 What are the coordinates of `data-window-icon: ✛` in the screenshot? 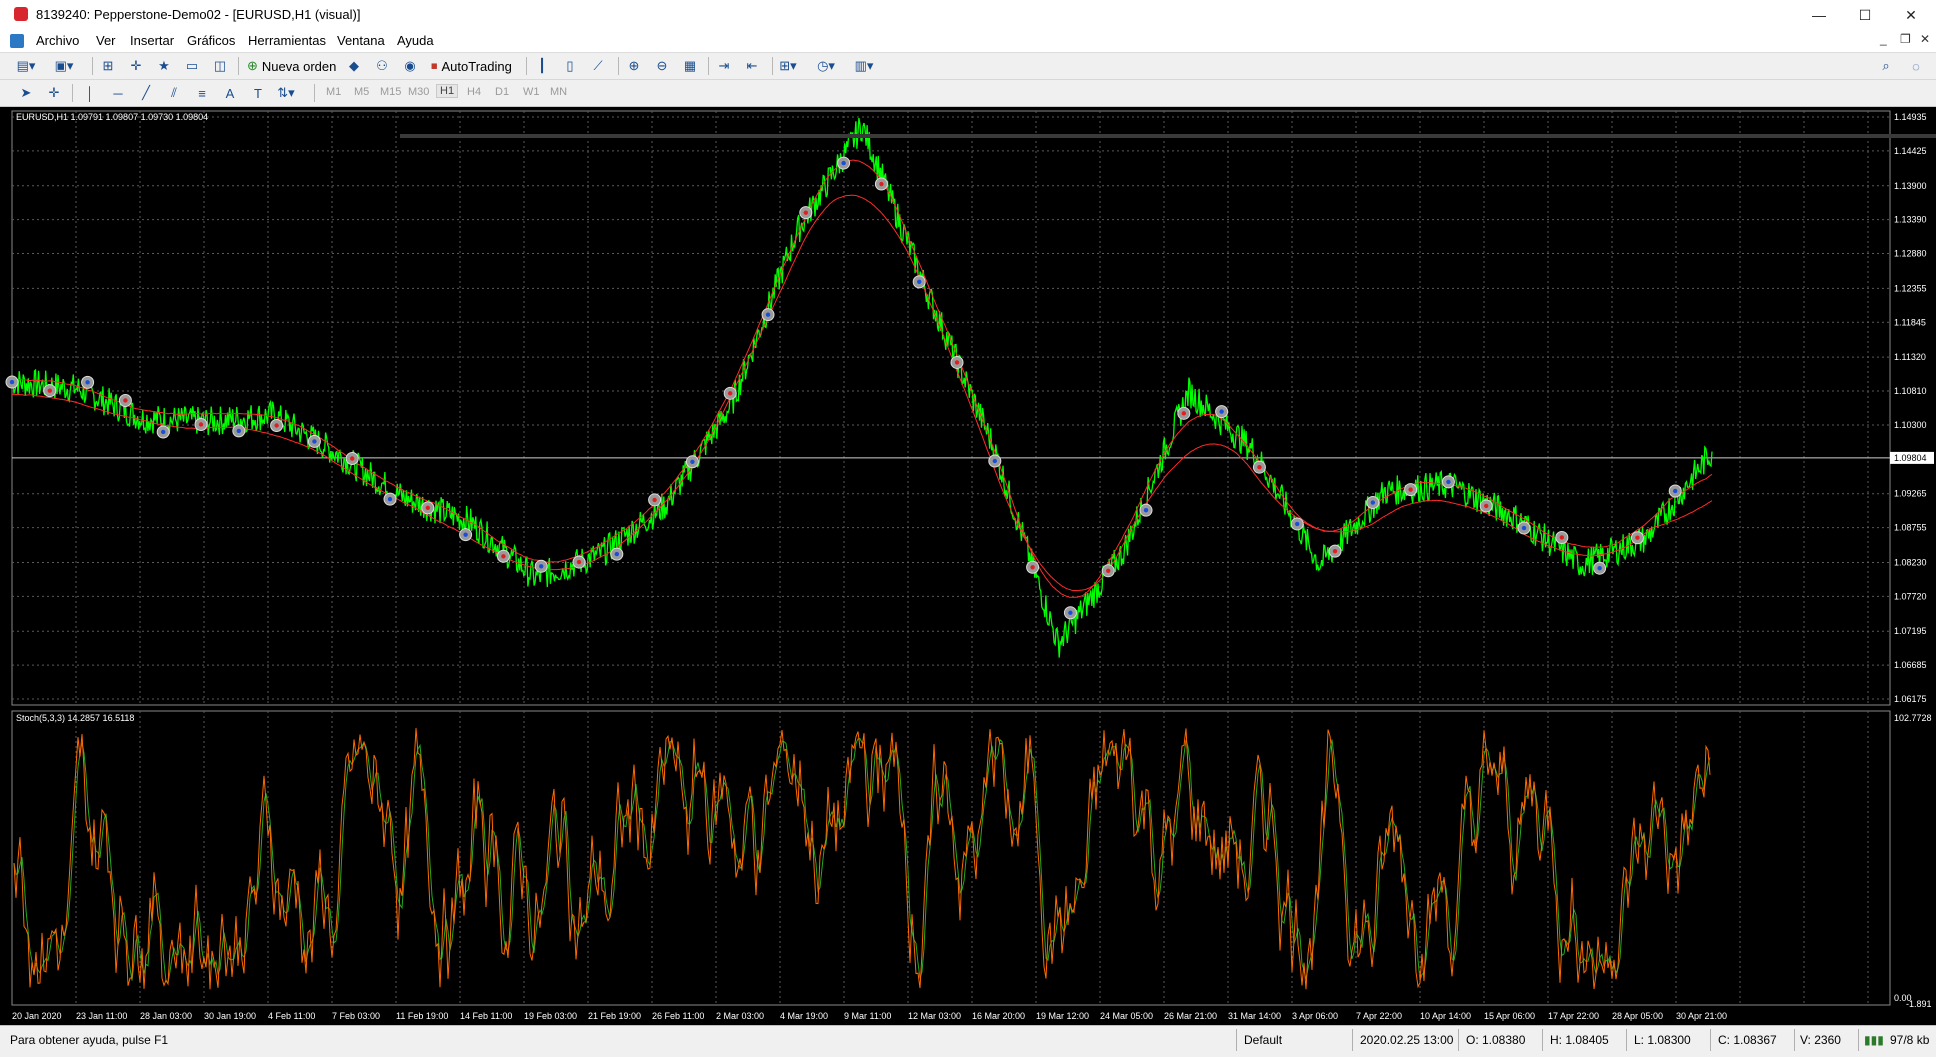 It's located at (136, 66).